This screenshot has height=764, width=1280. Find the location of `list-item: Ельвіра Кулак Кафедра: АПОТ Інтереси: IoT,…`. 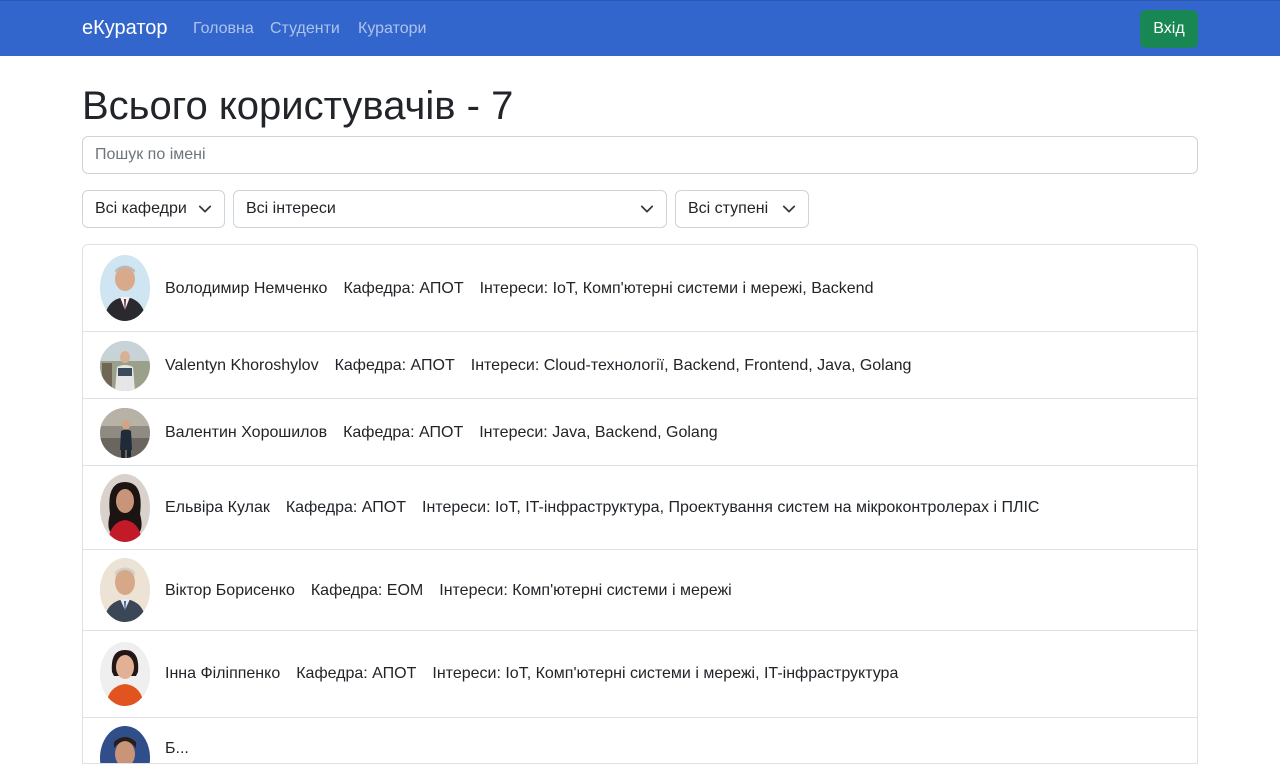

list-item: Ельвіра Кулак Кафедра: АПОТ Інтереси: IoT,… is located at coordinates (640, 508).